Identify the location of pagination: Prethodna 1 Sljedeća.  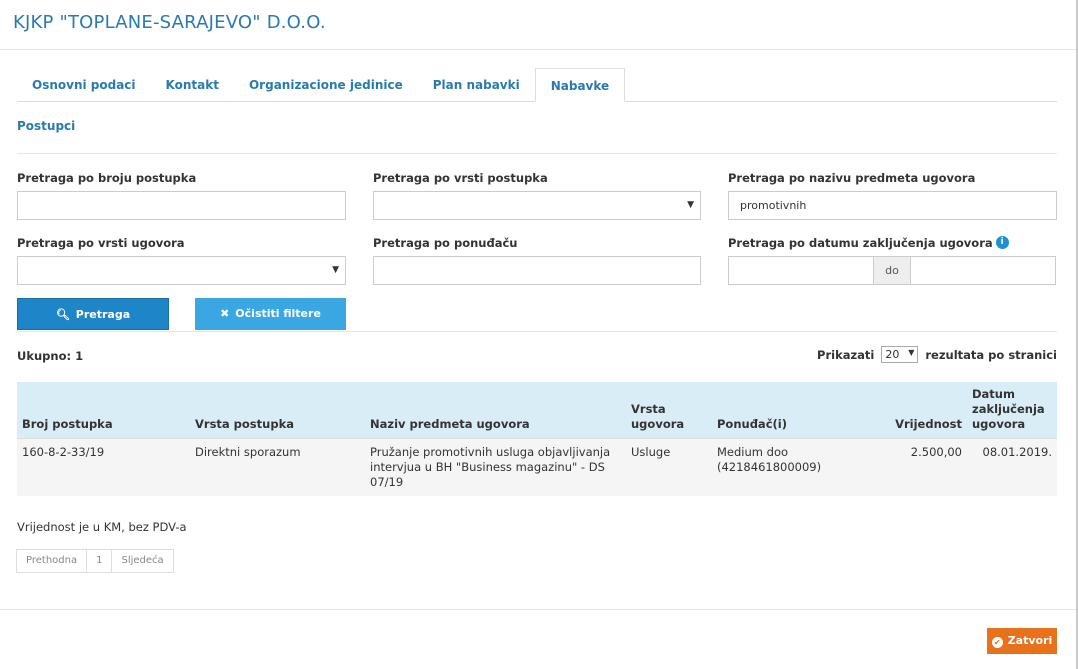
(95, 561).